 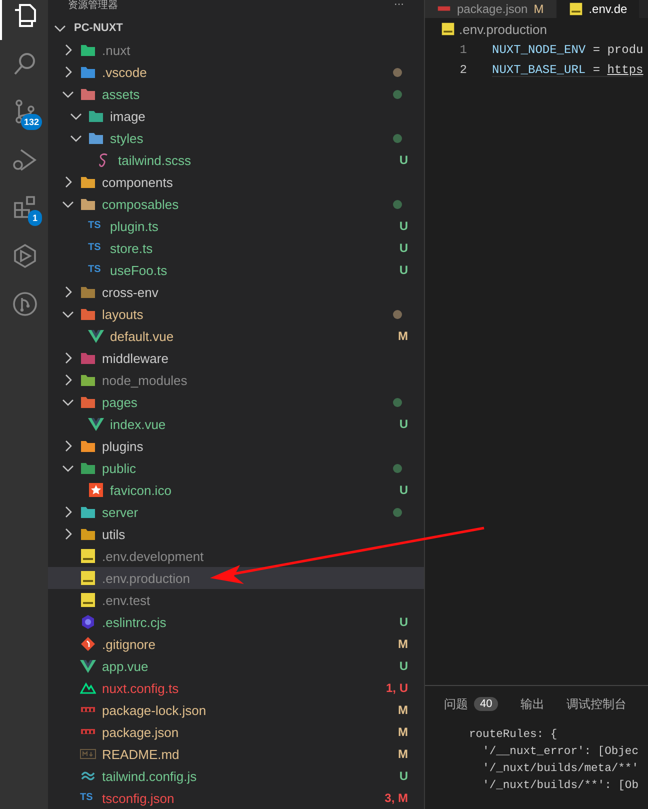 What do you see at coordinates (130, 292) in the screenshot?
I see `file-name: cross-env` at bounding box center [130, 292].